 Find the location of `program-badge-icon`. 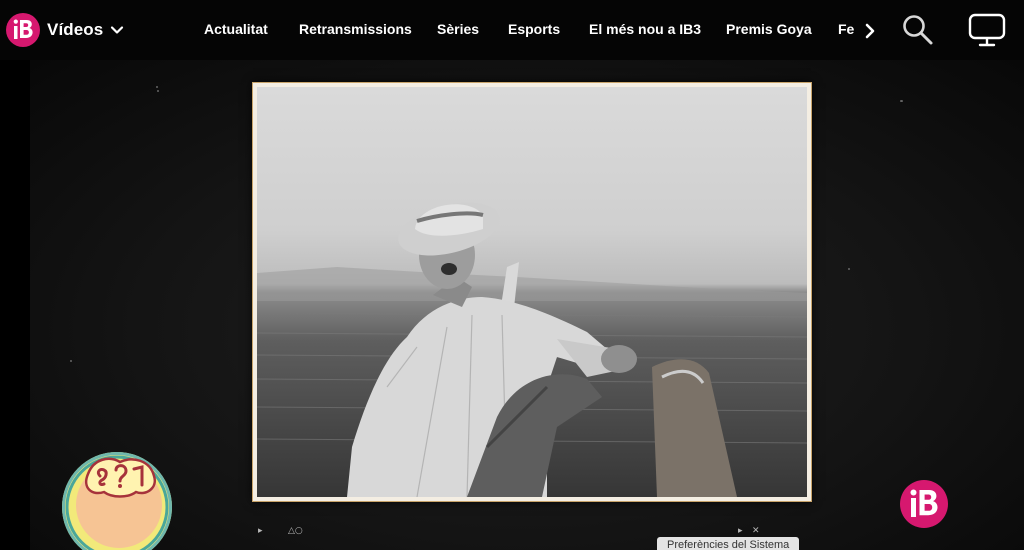

program-badge-icon is located at coordinates (117, 501).